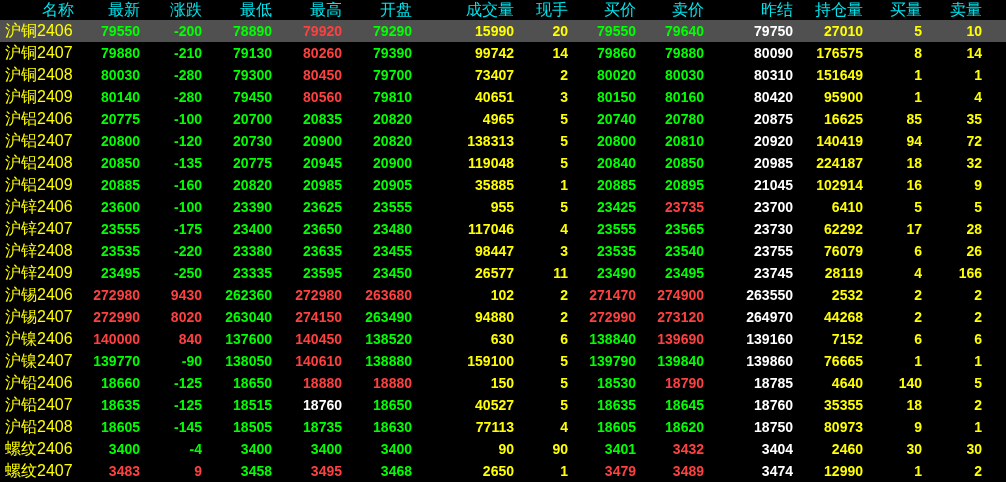  Describe the element at coordinates (503, 251) in the screenshot. I see `table-row: 沪锌2408 23535 -220 23380 23635 23455 98447 3 23535 23540 23755 76079 6 26` at that location.